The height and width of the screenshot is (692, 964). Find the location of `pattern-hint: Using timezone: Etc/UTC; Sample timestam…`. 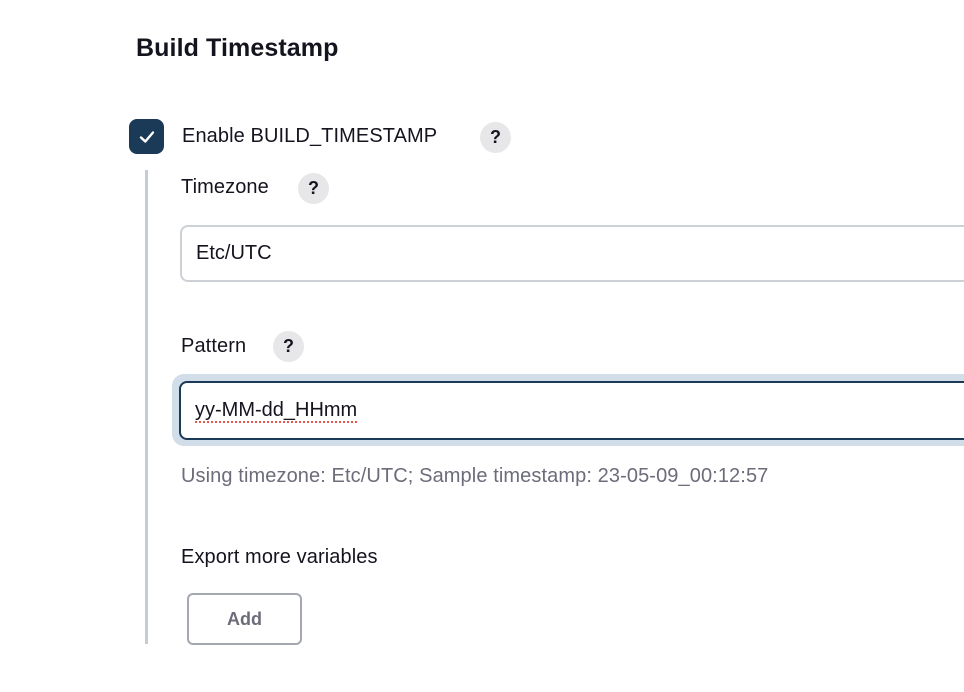

pattern-hint: Using timezone: Etc/UTC; Sample timestam… is located at coordinates (475, 476).